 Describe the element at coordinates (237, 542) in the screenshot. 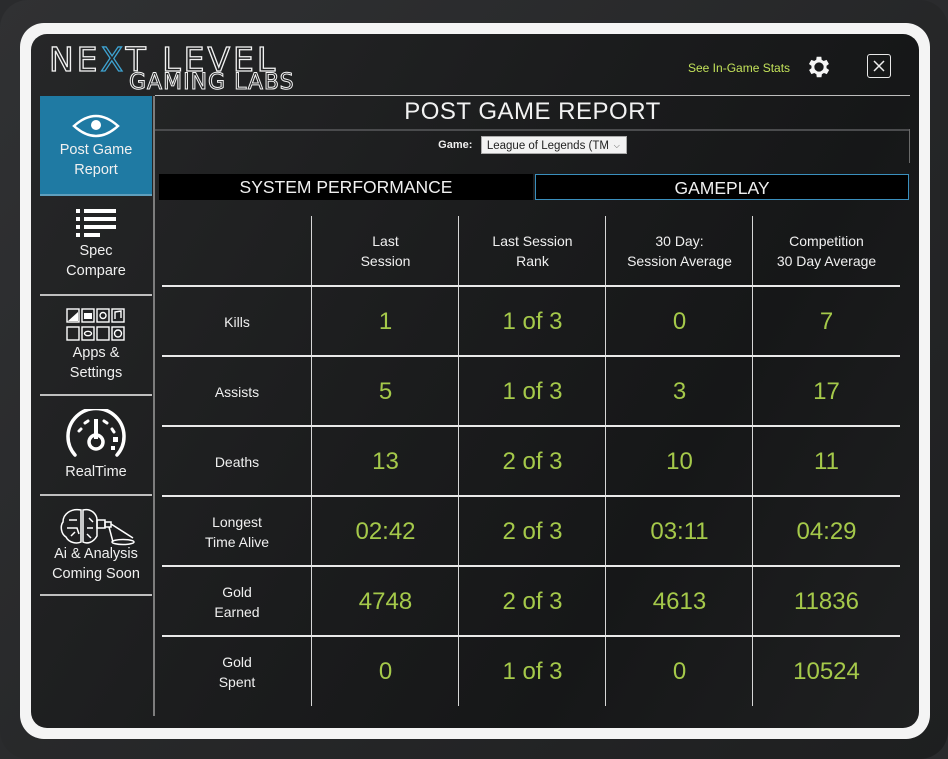

I see `row-label-line: Time Alive` at that location.